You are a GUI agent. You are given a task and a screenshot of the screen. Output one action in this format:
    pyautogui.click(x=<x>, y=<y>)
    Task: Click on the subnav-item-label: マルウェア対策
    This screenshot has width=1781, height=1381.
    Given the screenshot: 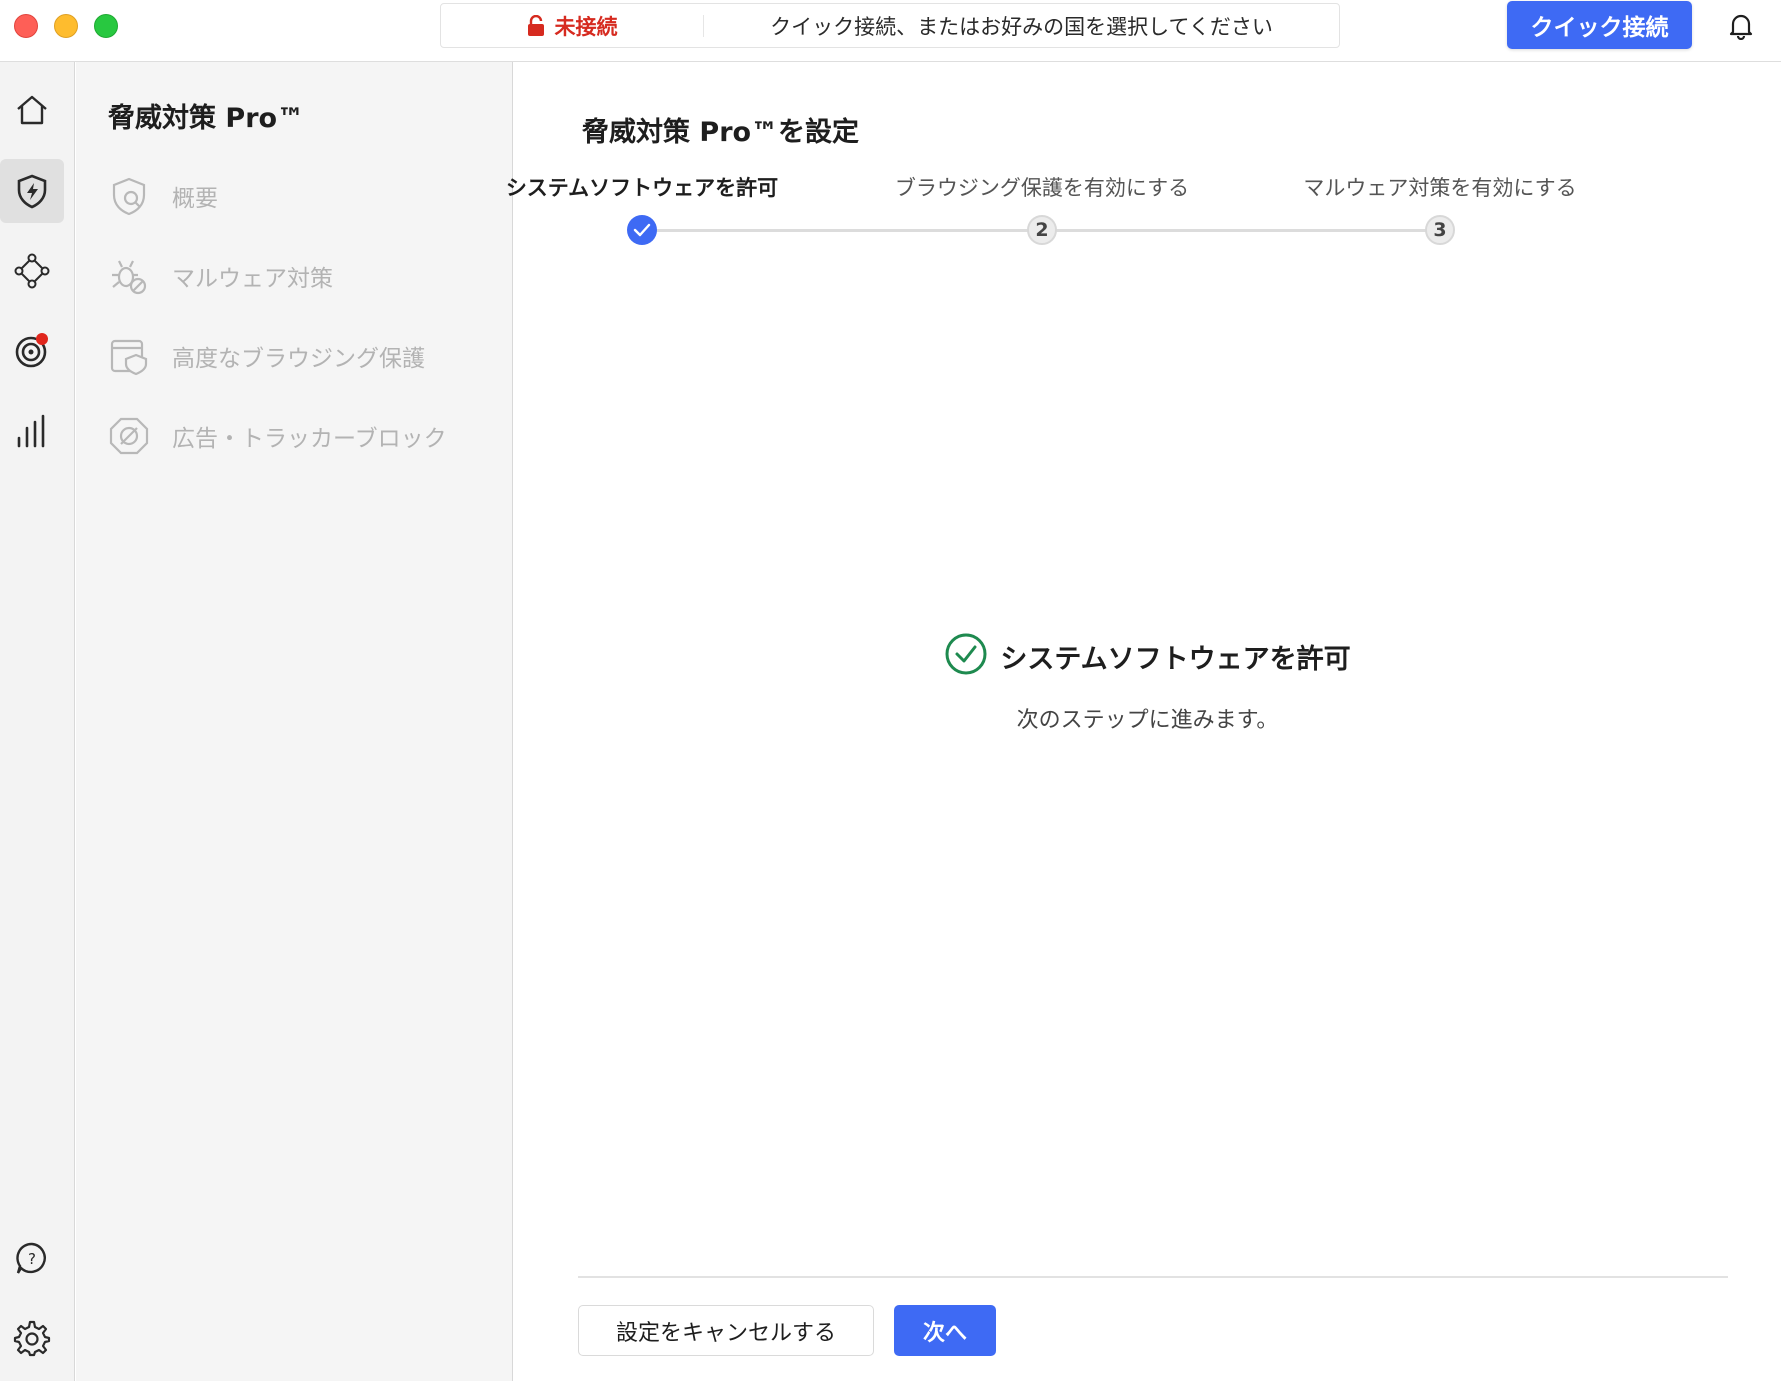 What is the action you would take?
    pyautogui.click(x=252, y=279)
    